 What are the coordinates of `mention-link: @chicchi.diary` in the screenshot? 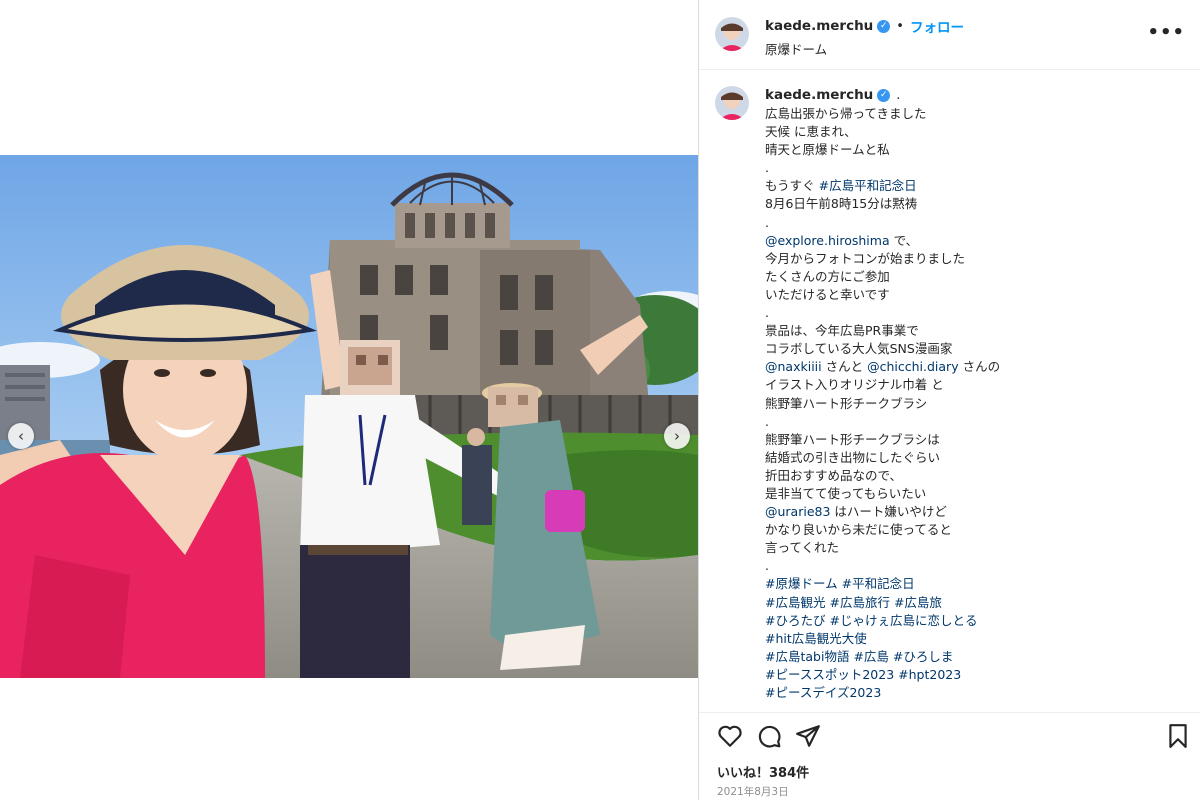 It's located at (913, 366).